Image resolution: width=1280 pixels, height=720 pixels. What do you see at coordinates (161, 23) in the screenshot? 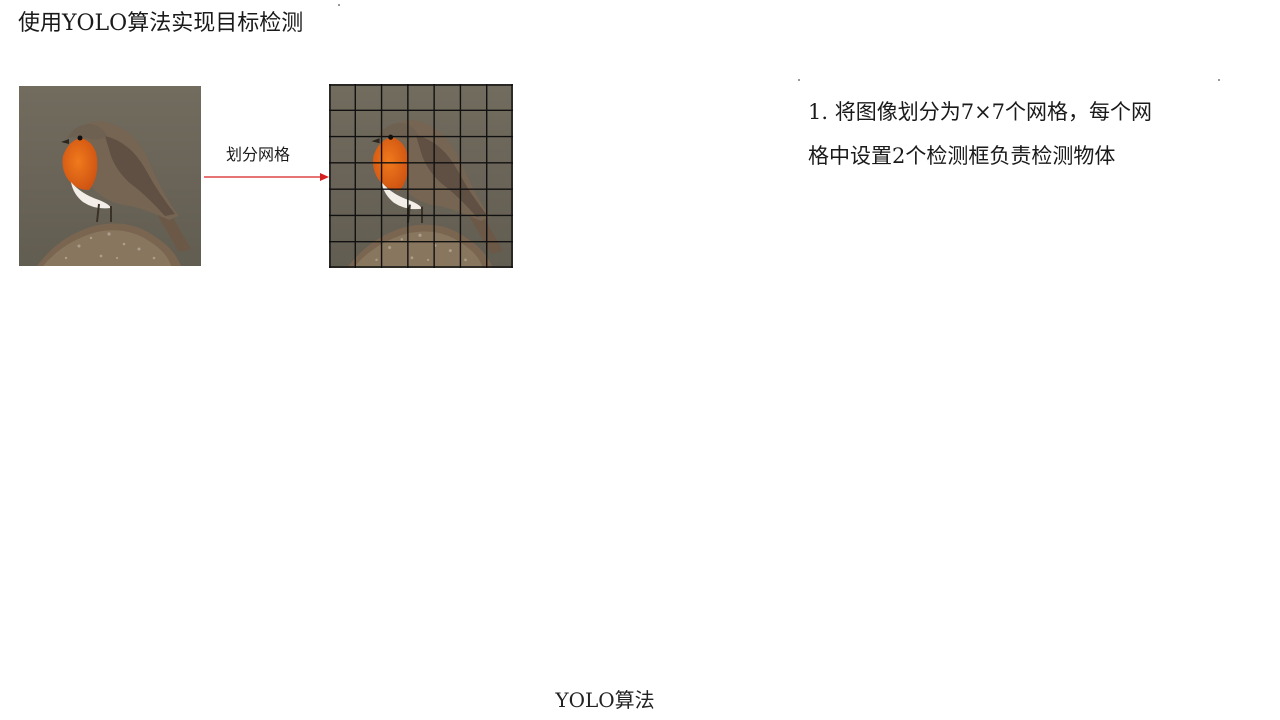
I see `slide-title: 使用YOLO算法实现目标检测` at bounding box center [161, 23].